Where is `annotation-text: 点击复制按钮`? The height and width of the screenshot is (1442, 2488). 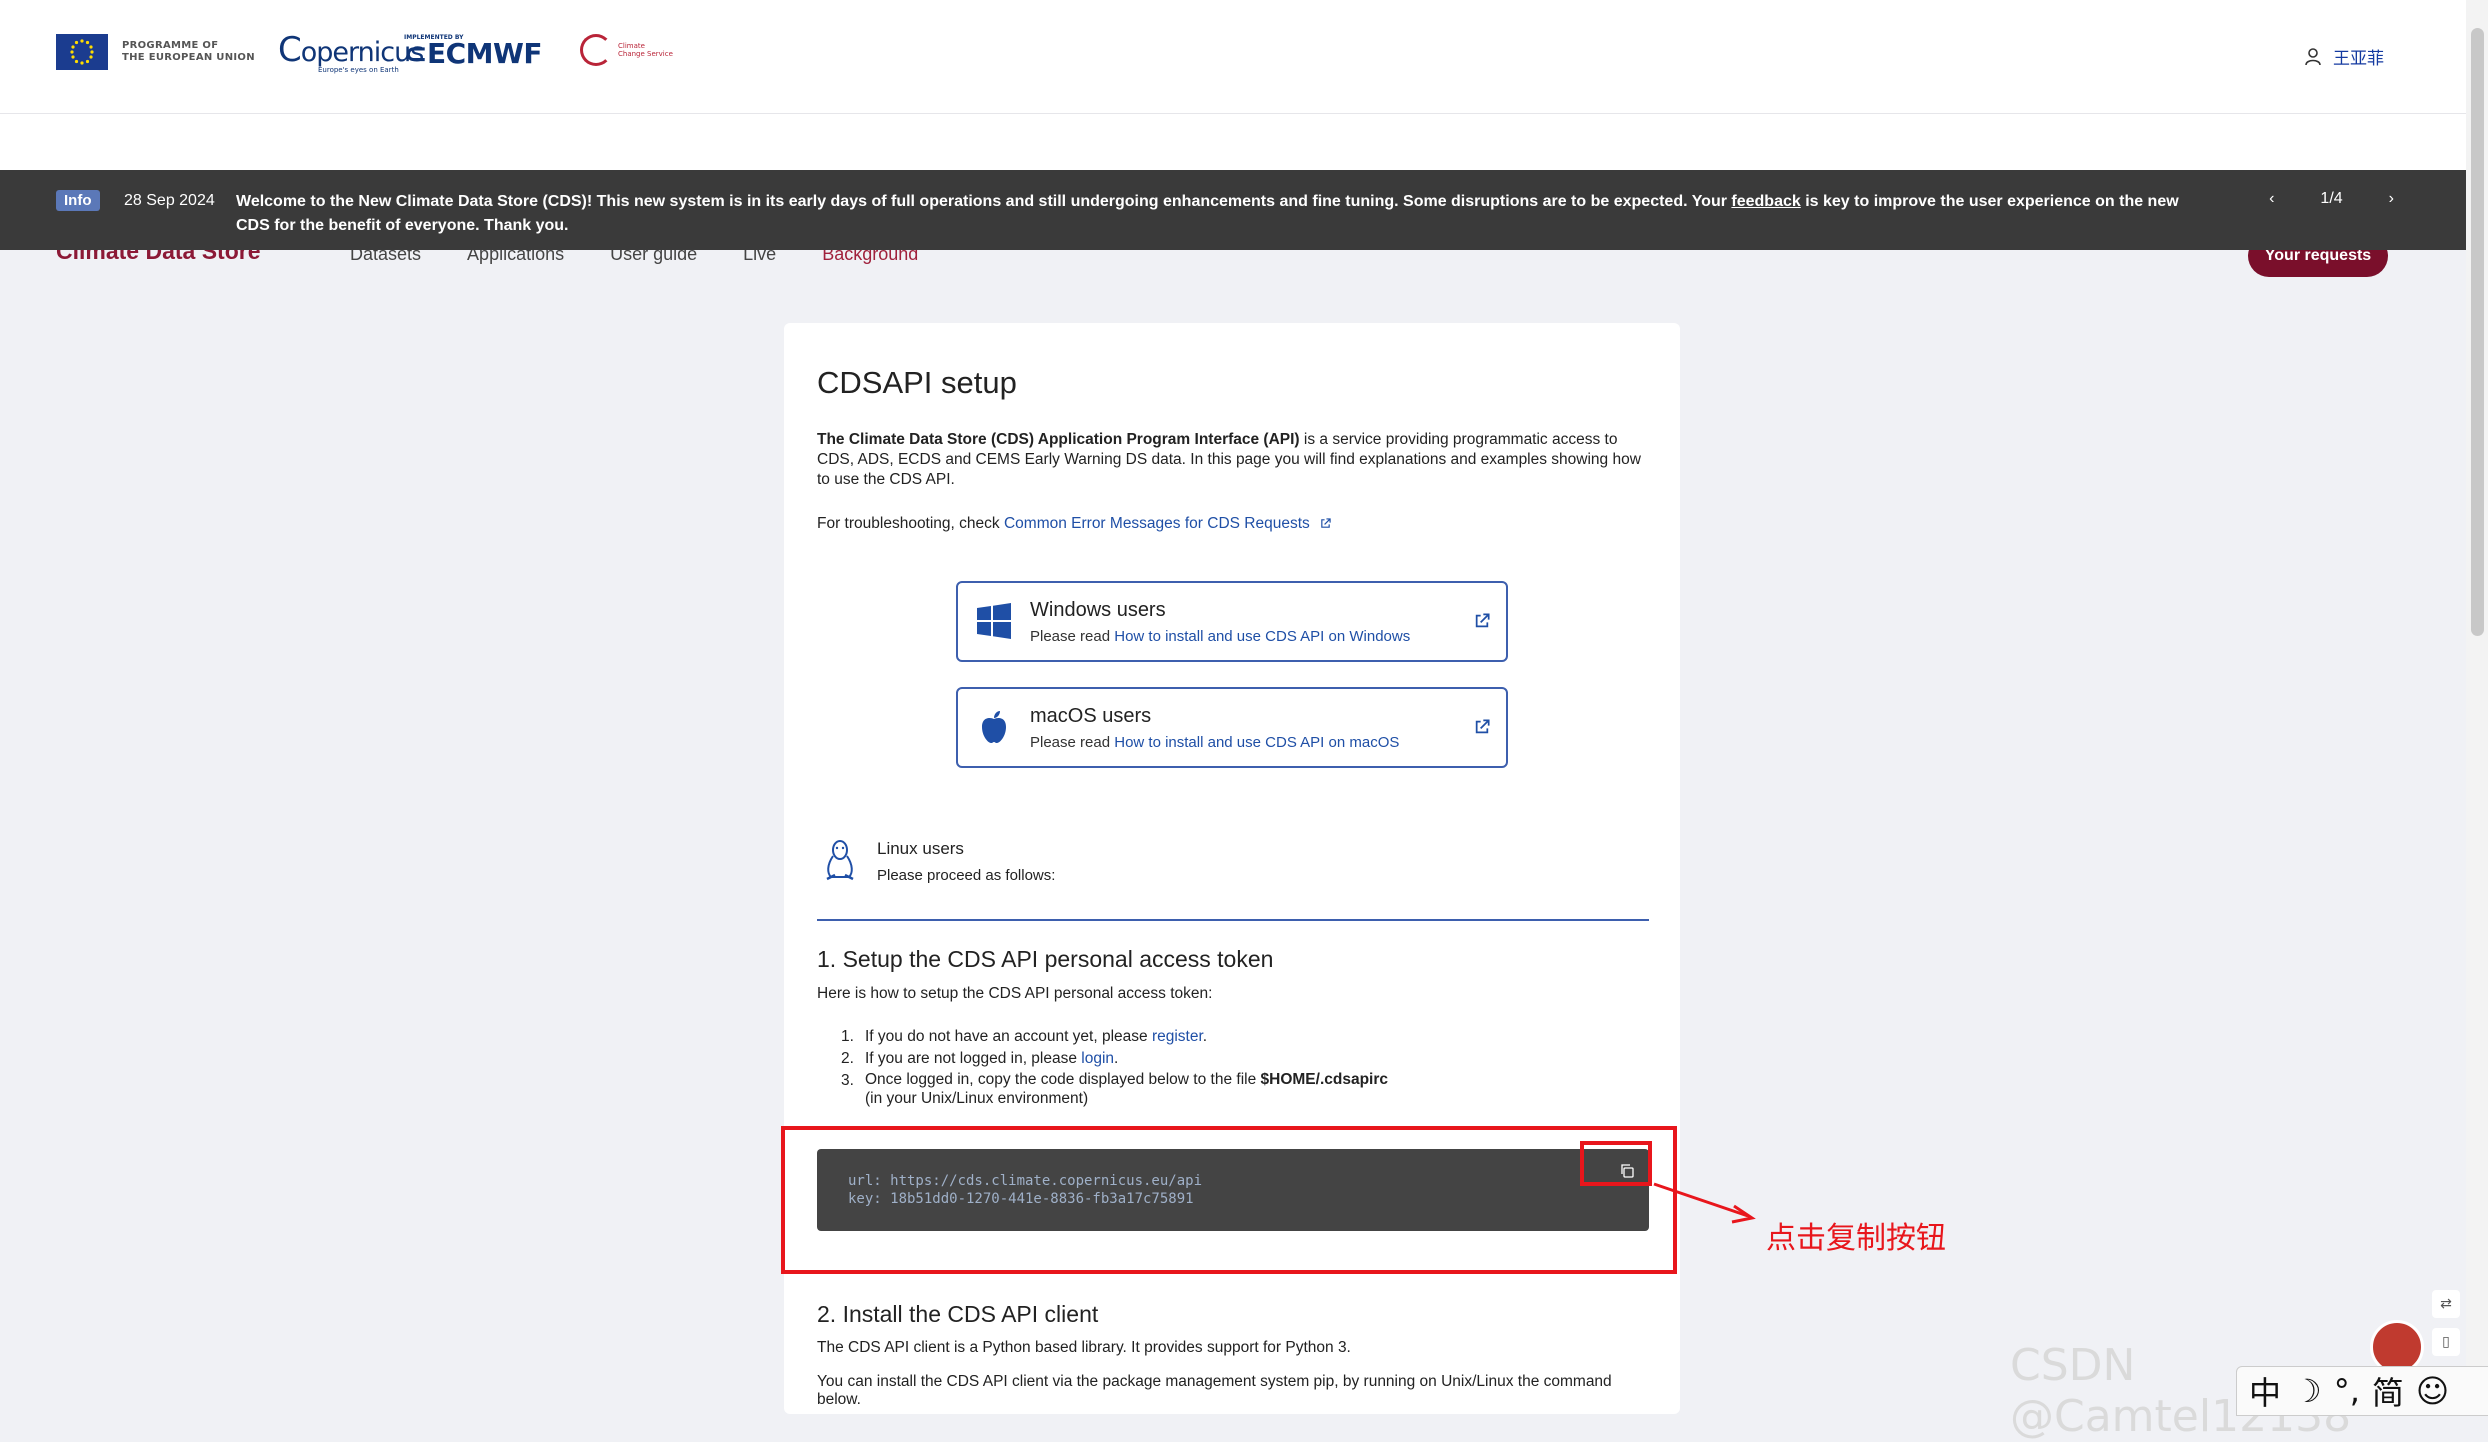
annotation-text: 点击复制按钮 is located at coordinates (1856, 1238).